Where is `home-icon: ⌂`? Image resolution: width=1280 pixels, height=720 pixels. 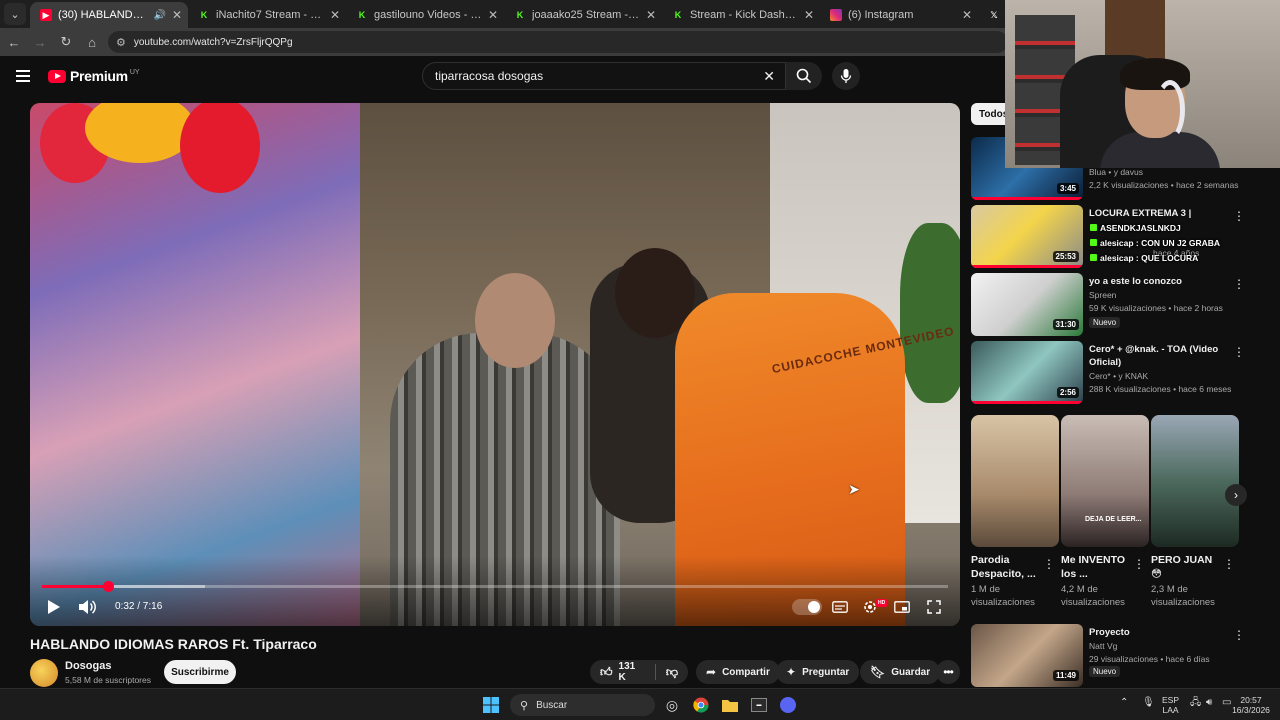 home-icon: ⌂ is located at coordinates (92, 42).